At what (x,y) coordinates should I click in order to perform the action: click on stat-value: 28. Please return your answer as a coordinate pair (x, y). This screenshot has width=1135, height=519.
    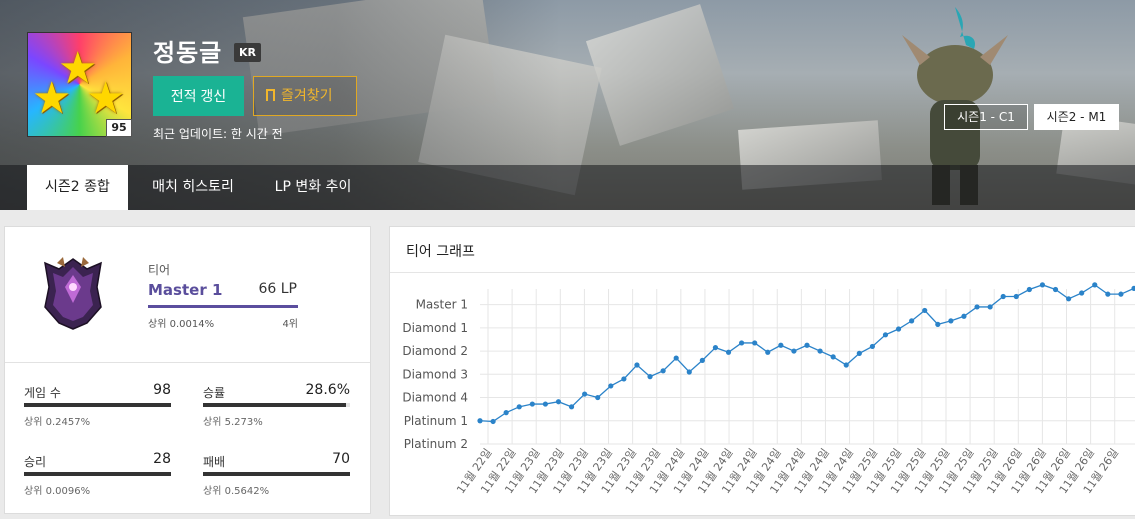
    Looking at the image, I should click on (162, 459).